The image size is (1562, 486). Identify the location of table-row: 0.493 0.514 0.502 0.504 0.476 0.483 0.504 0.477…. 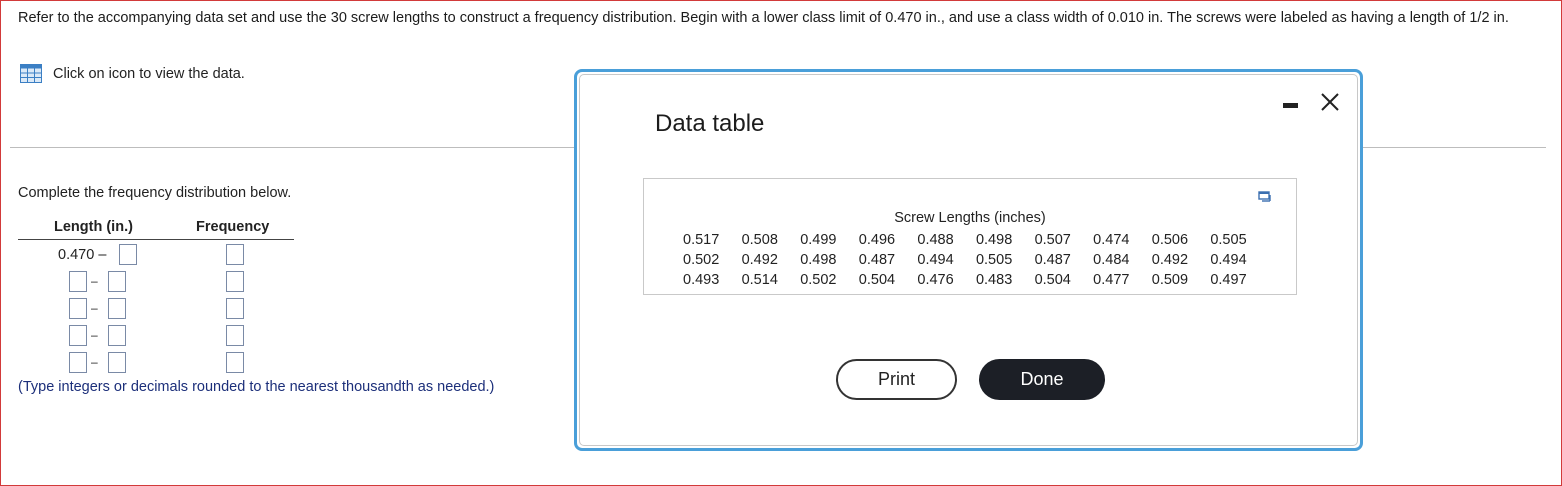
(976, 280).